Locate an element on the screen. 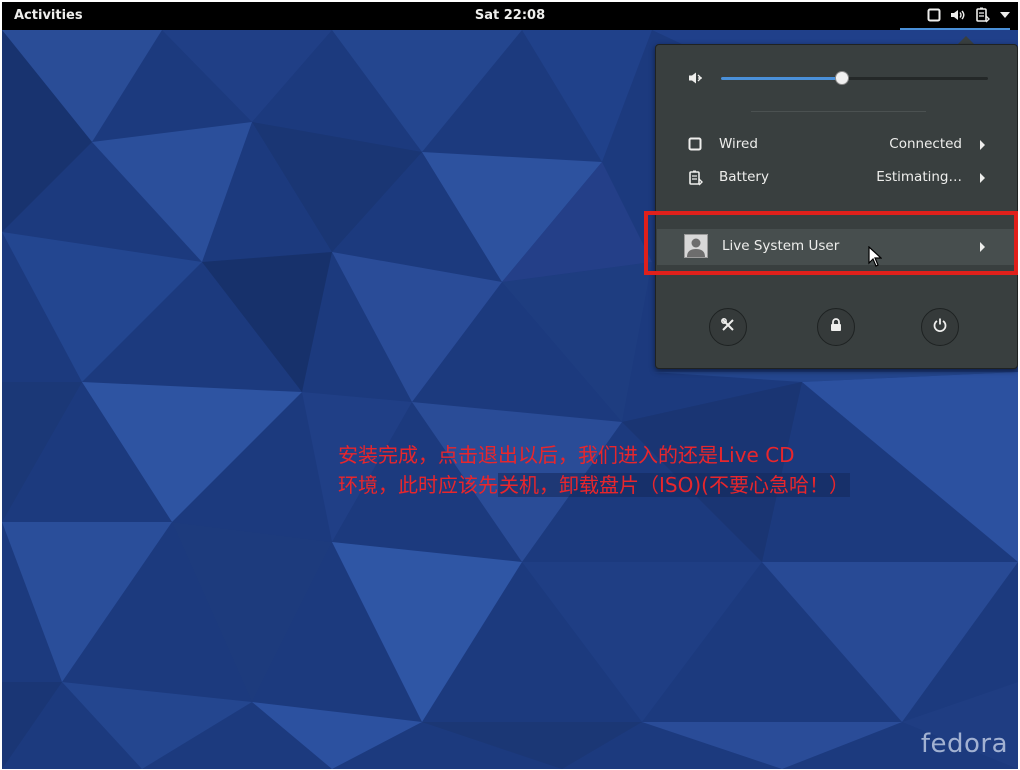 The width and height of the screenshot is (1020, 770). speaker-muted-icon is located at coordinates (696, 80).